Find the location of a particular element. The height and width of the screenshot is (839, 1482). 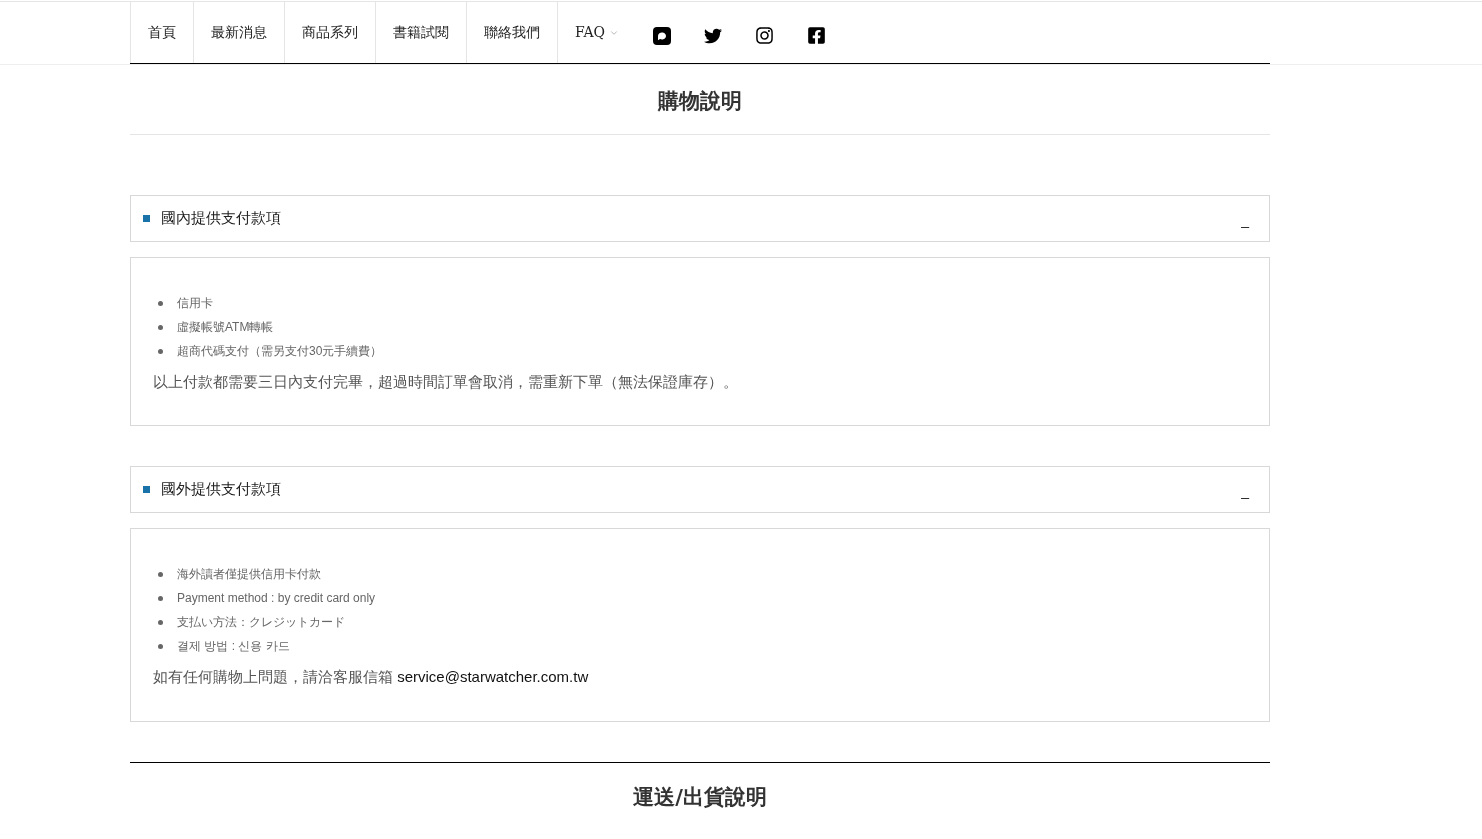

facebook-icon is located at coordinates (817, 35).